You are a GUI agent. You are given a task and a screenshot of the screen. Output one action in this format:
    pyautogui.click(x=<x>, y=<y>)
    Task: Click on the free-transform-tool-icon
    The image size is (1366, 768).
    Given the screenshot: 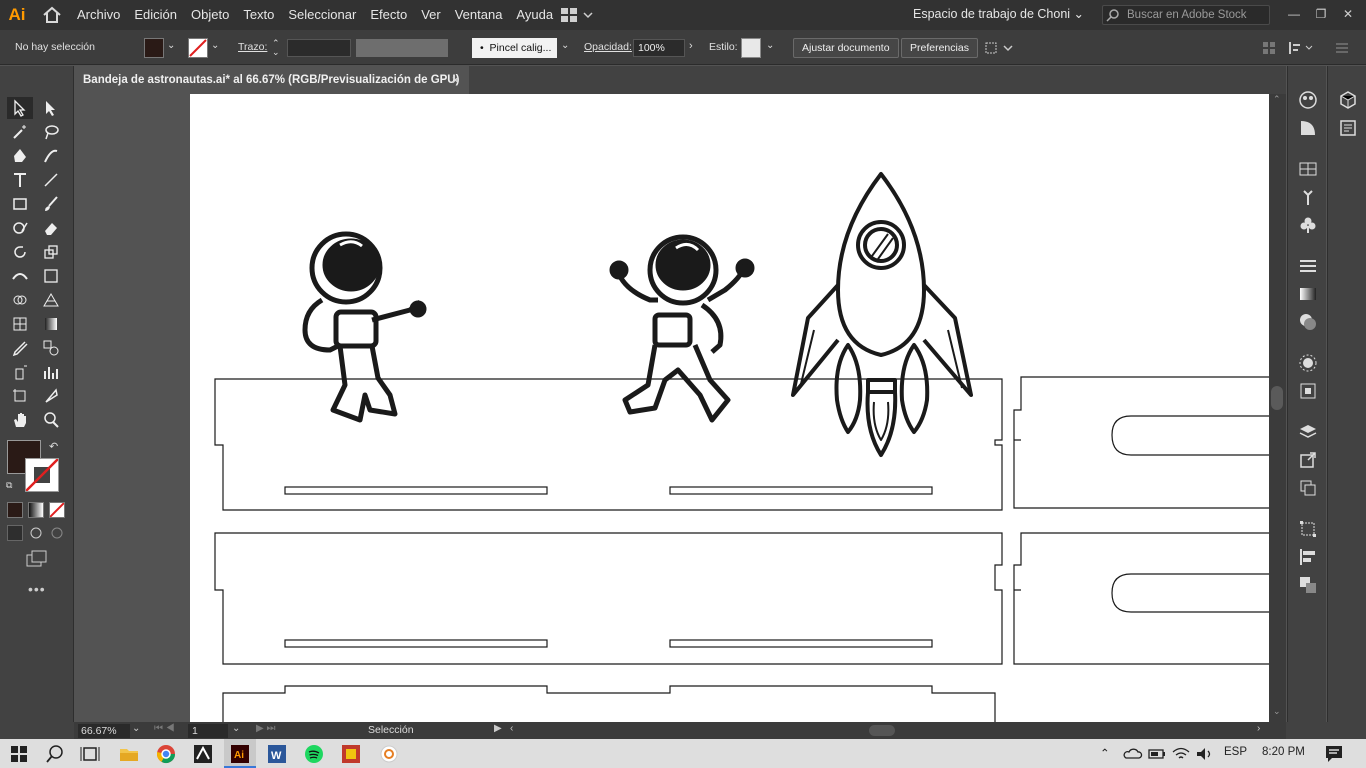 What is the action you would take?
    pyautogui.click(x=51, y=276)
    